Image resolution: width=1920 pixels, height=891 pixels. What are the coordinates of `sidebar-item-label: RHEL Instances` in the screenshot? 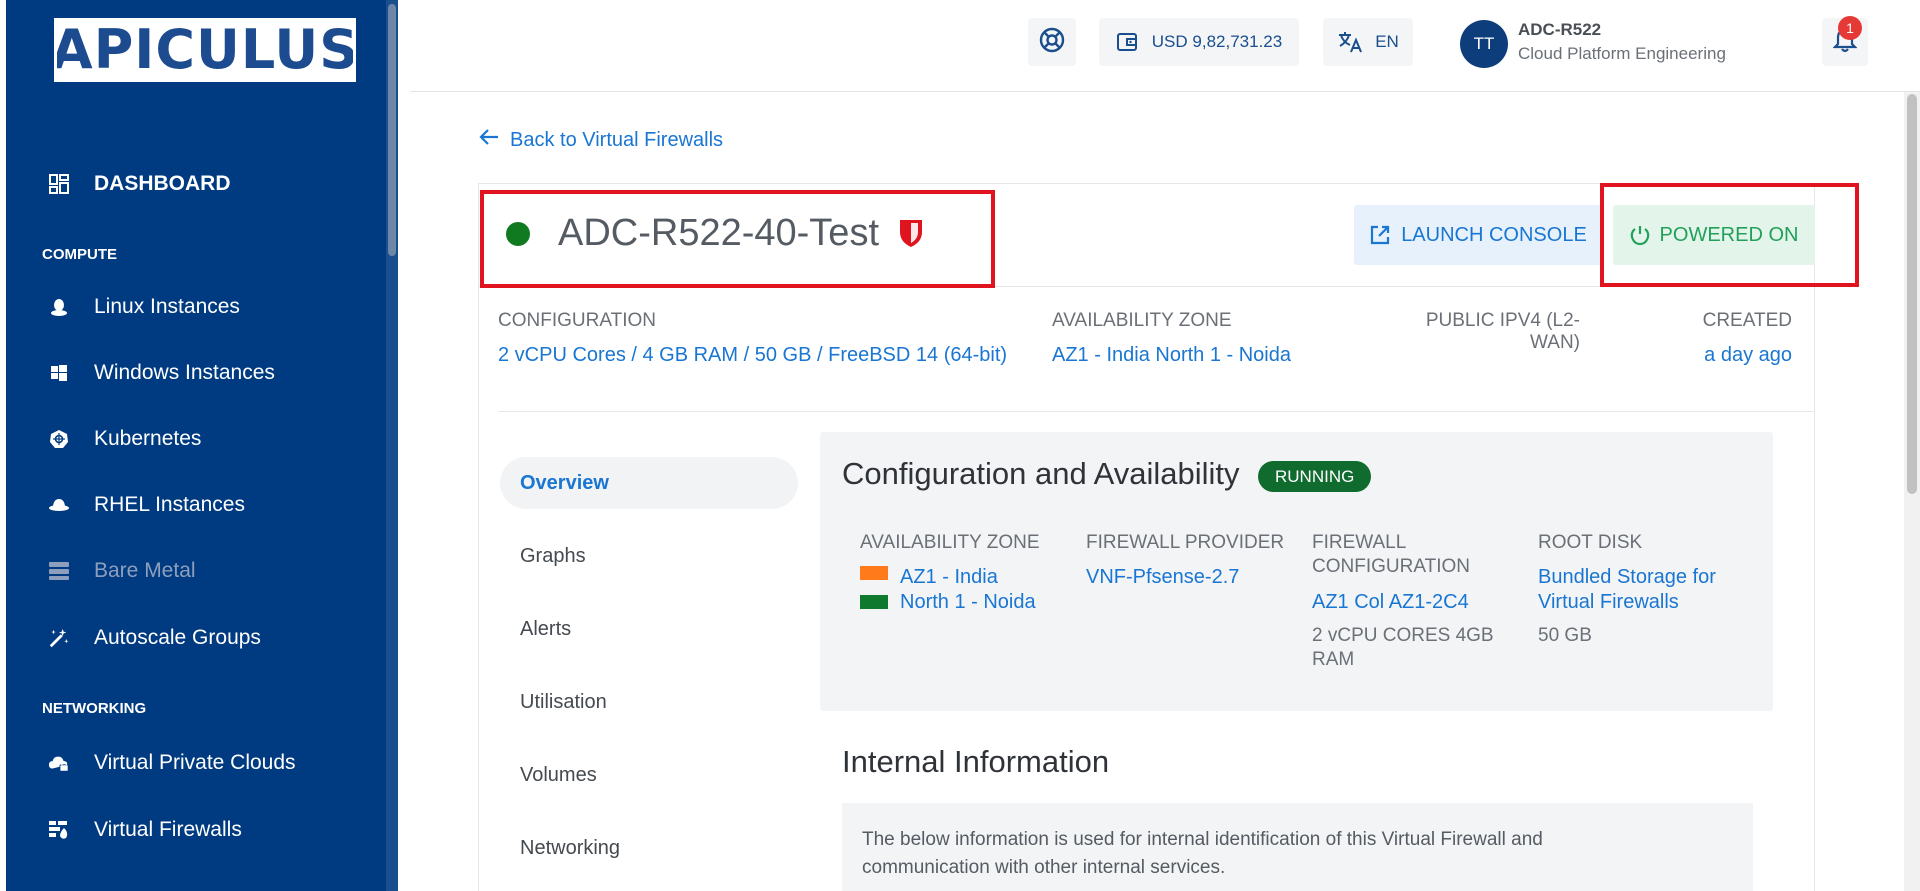 It's located at (169, 504).